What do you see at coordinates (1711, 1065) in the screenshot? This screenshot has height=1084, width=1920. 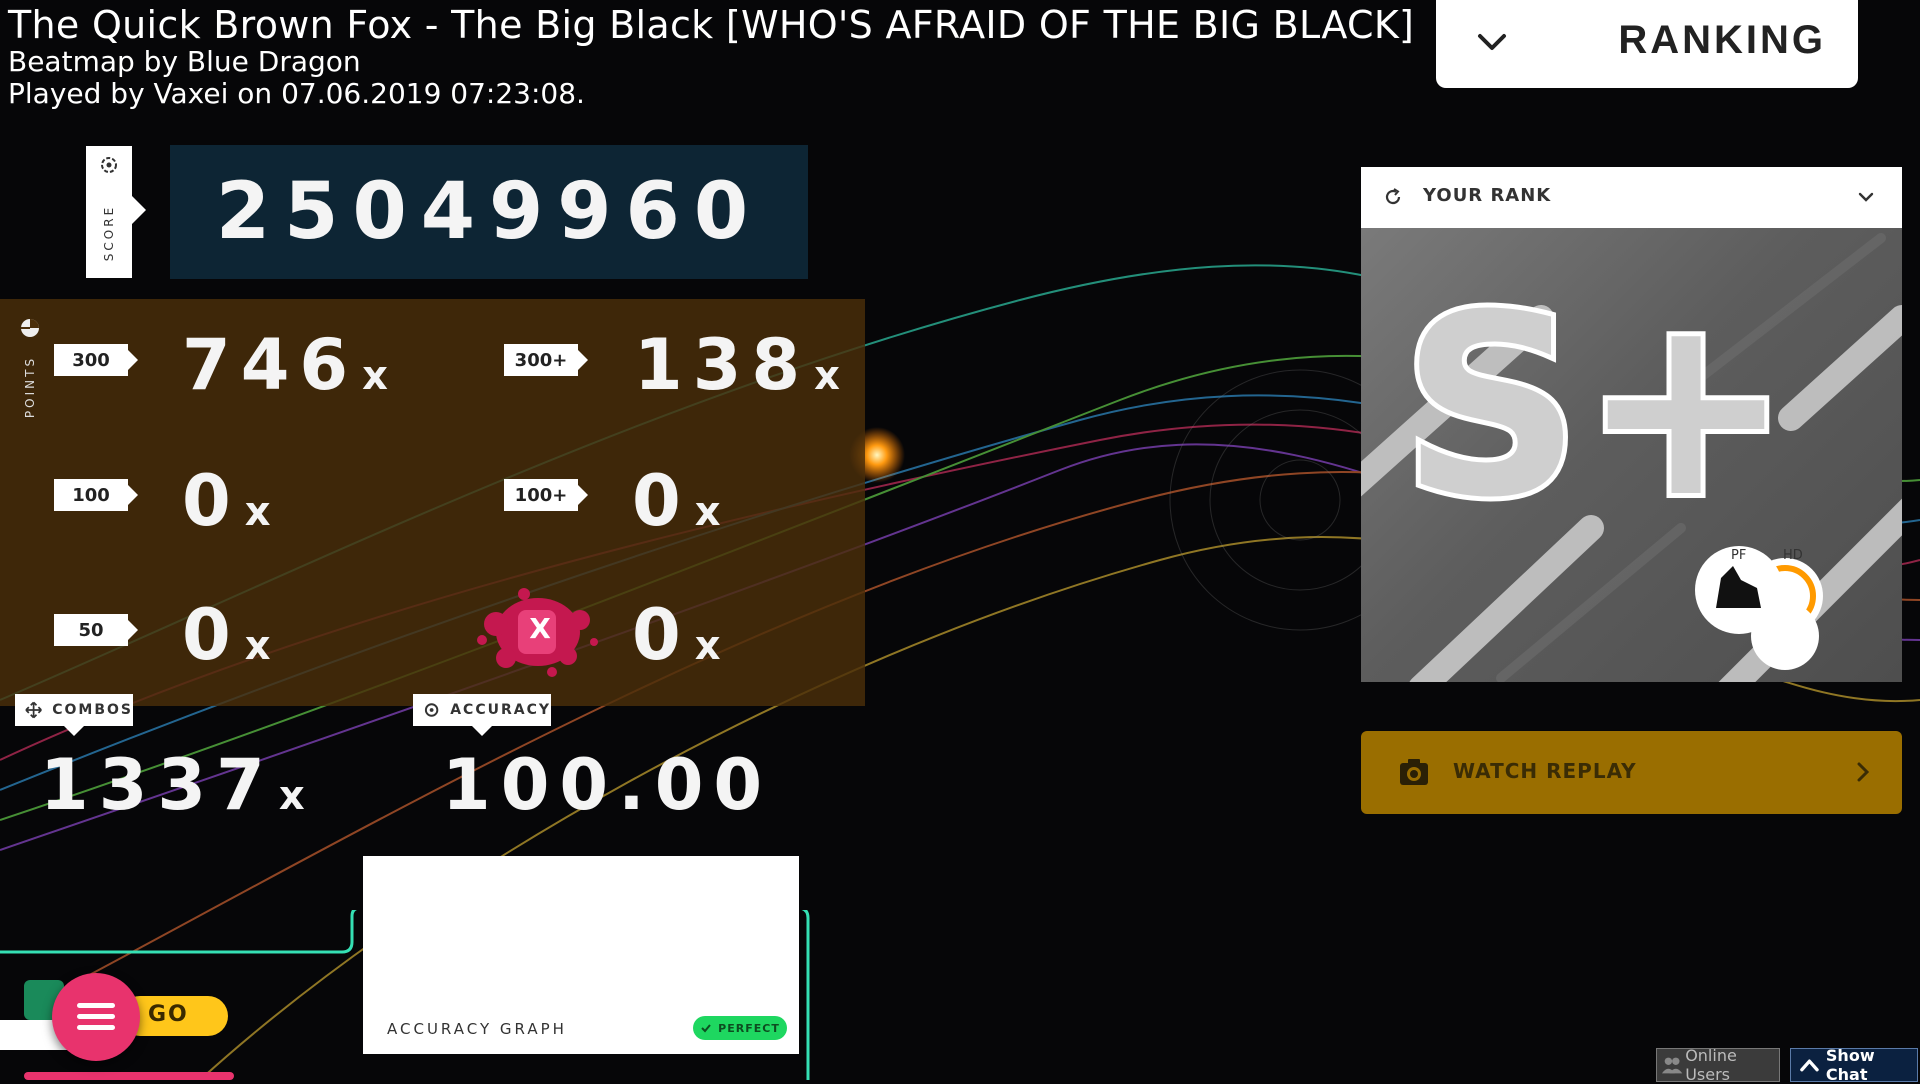 I see `online-users-label: Online Users` at bounding box center [1711, 1065].